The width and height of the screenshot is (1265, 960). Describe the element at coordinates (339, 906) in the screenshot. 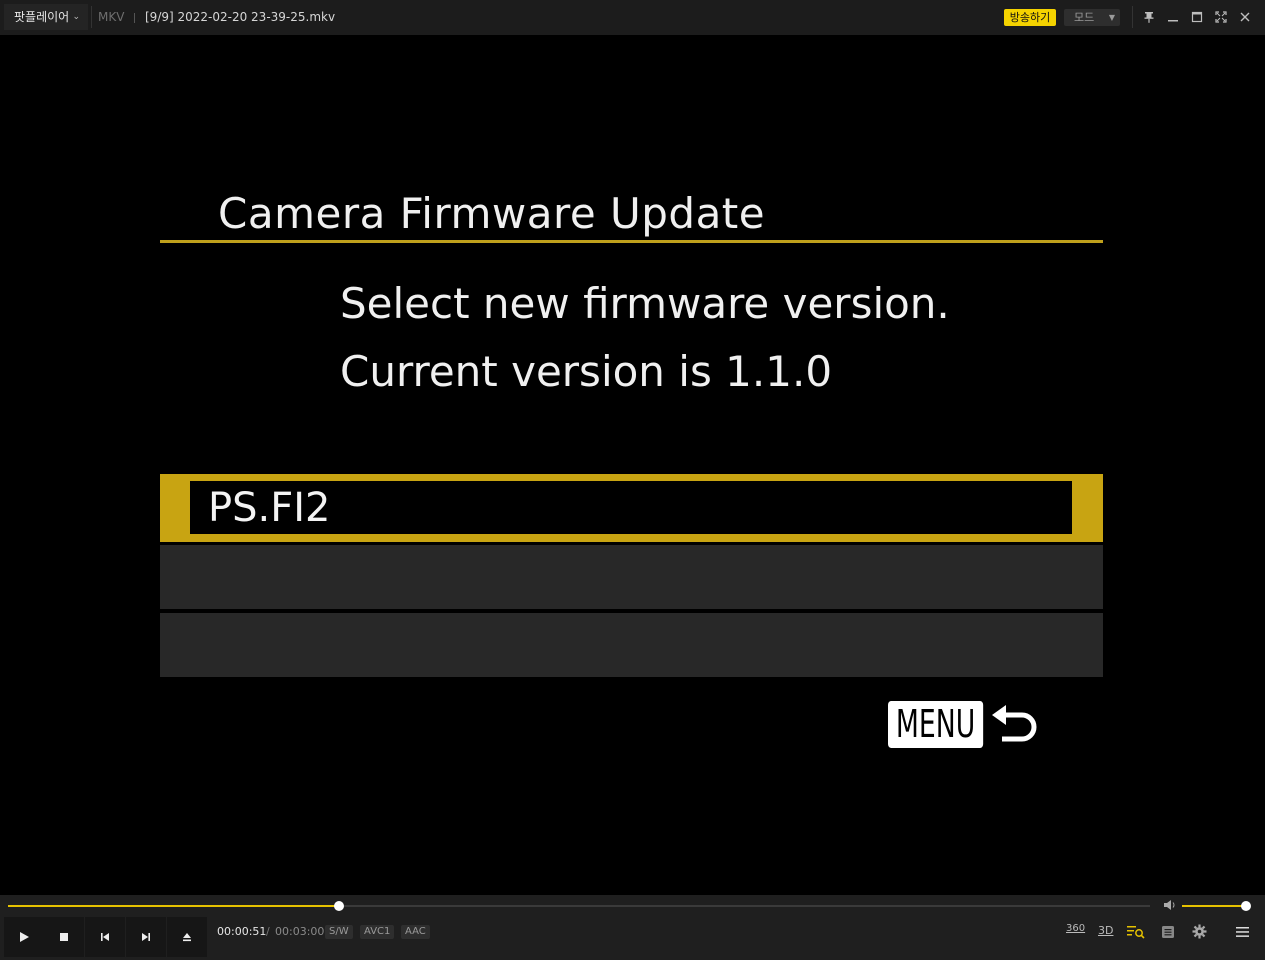

I see `seek-handle` at that location.